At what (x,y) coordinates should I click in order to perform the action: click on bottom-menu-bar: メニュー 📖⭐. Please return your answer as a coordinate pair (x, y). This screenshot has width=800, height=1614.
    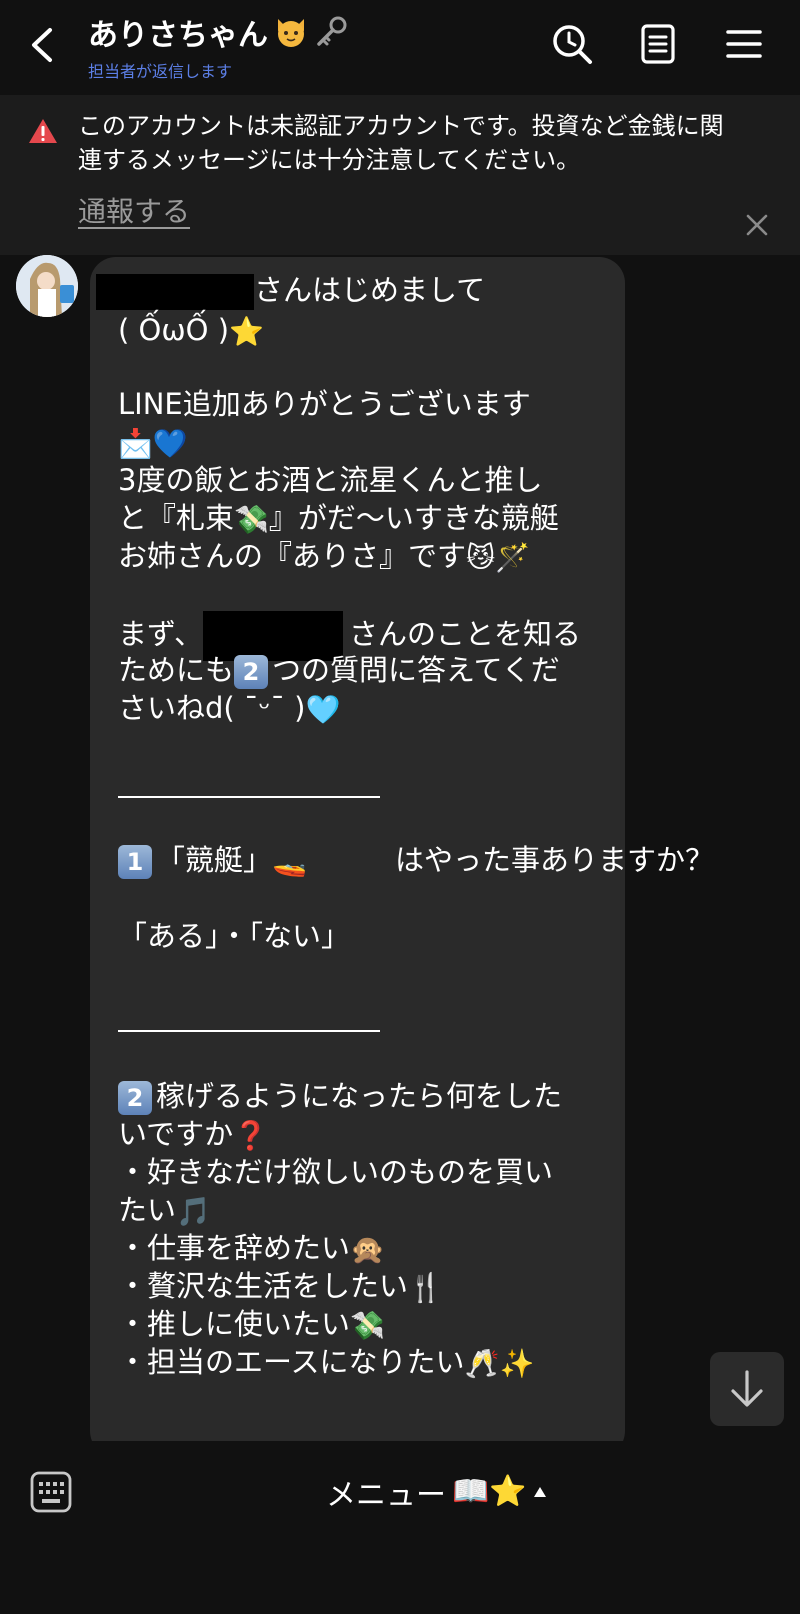
    Looking at the image, I should click on (400, 1527).